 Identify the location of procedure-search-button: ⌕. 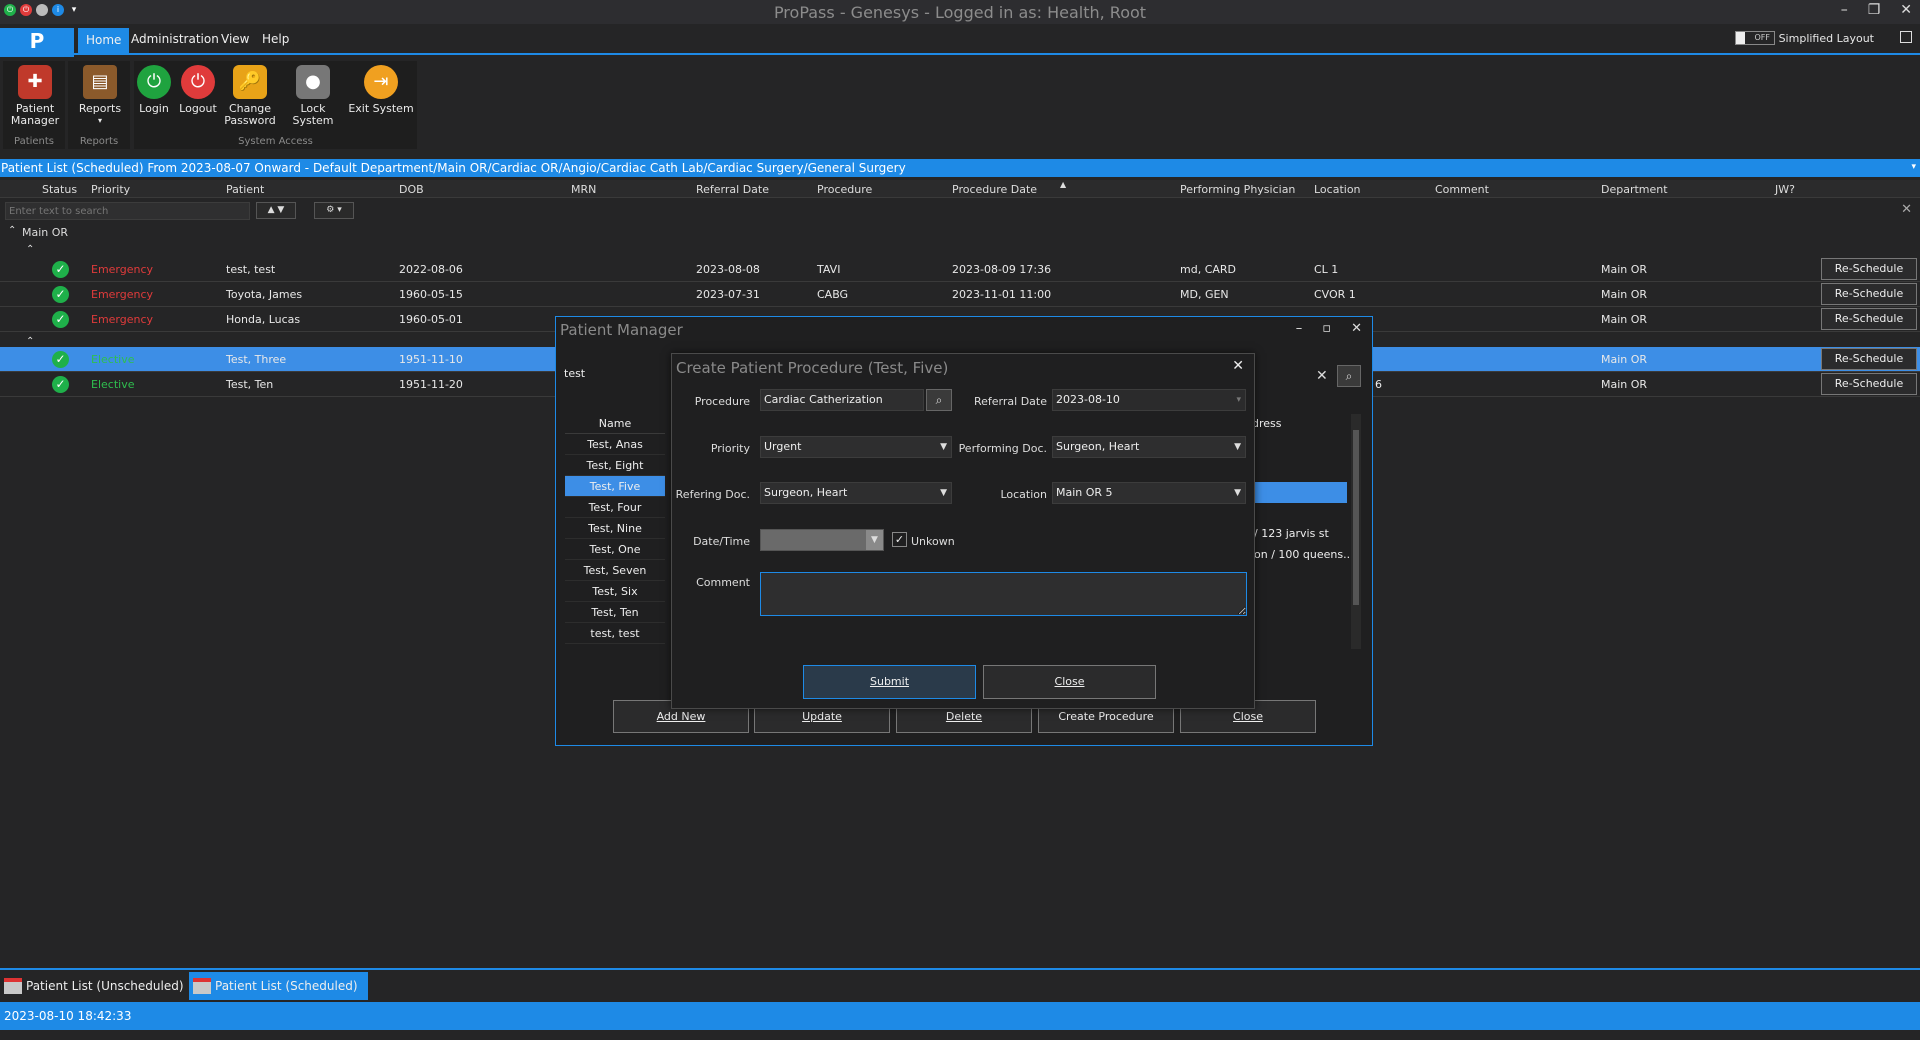
(939, 400).